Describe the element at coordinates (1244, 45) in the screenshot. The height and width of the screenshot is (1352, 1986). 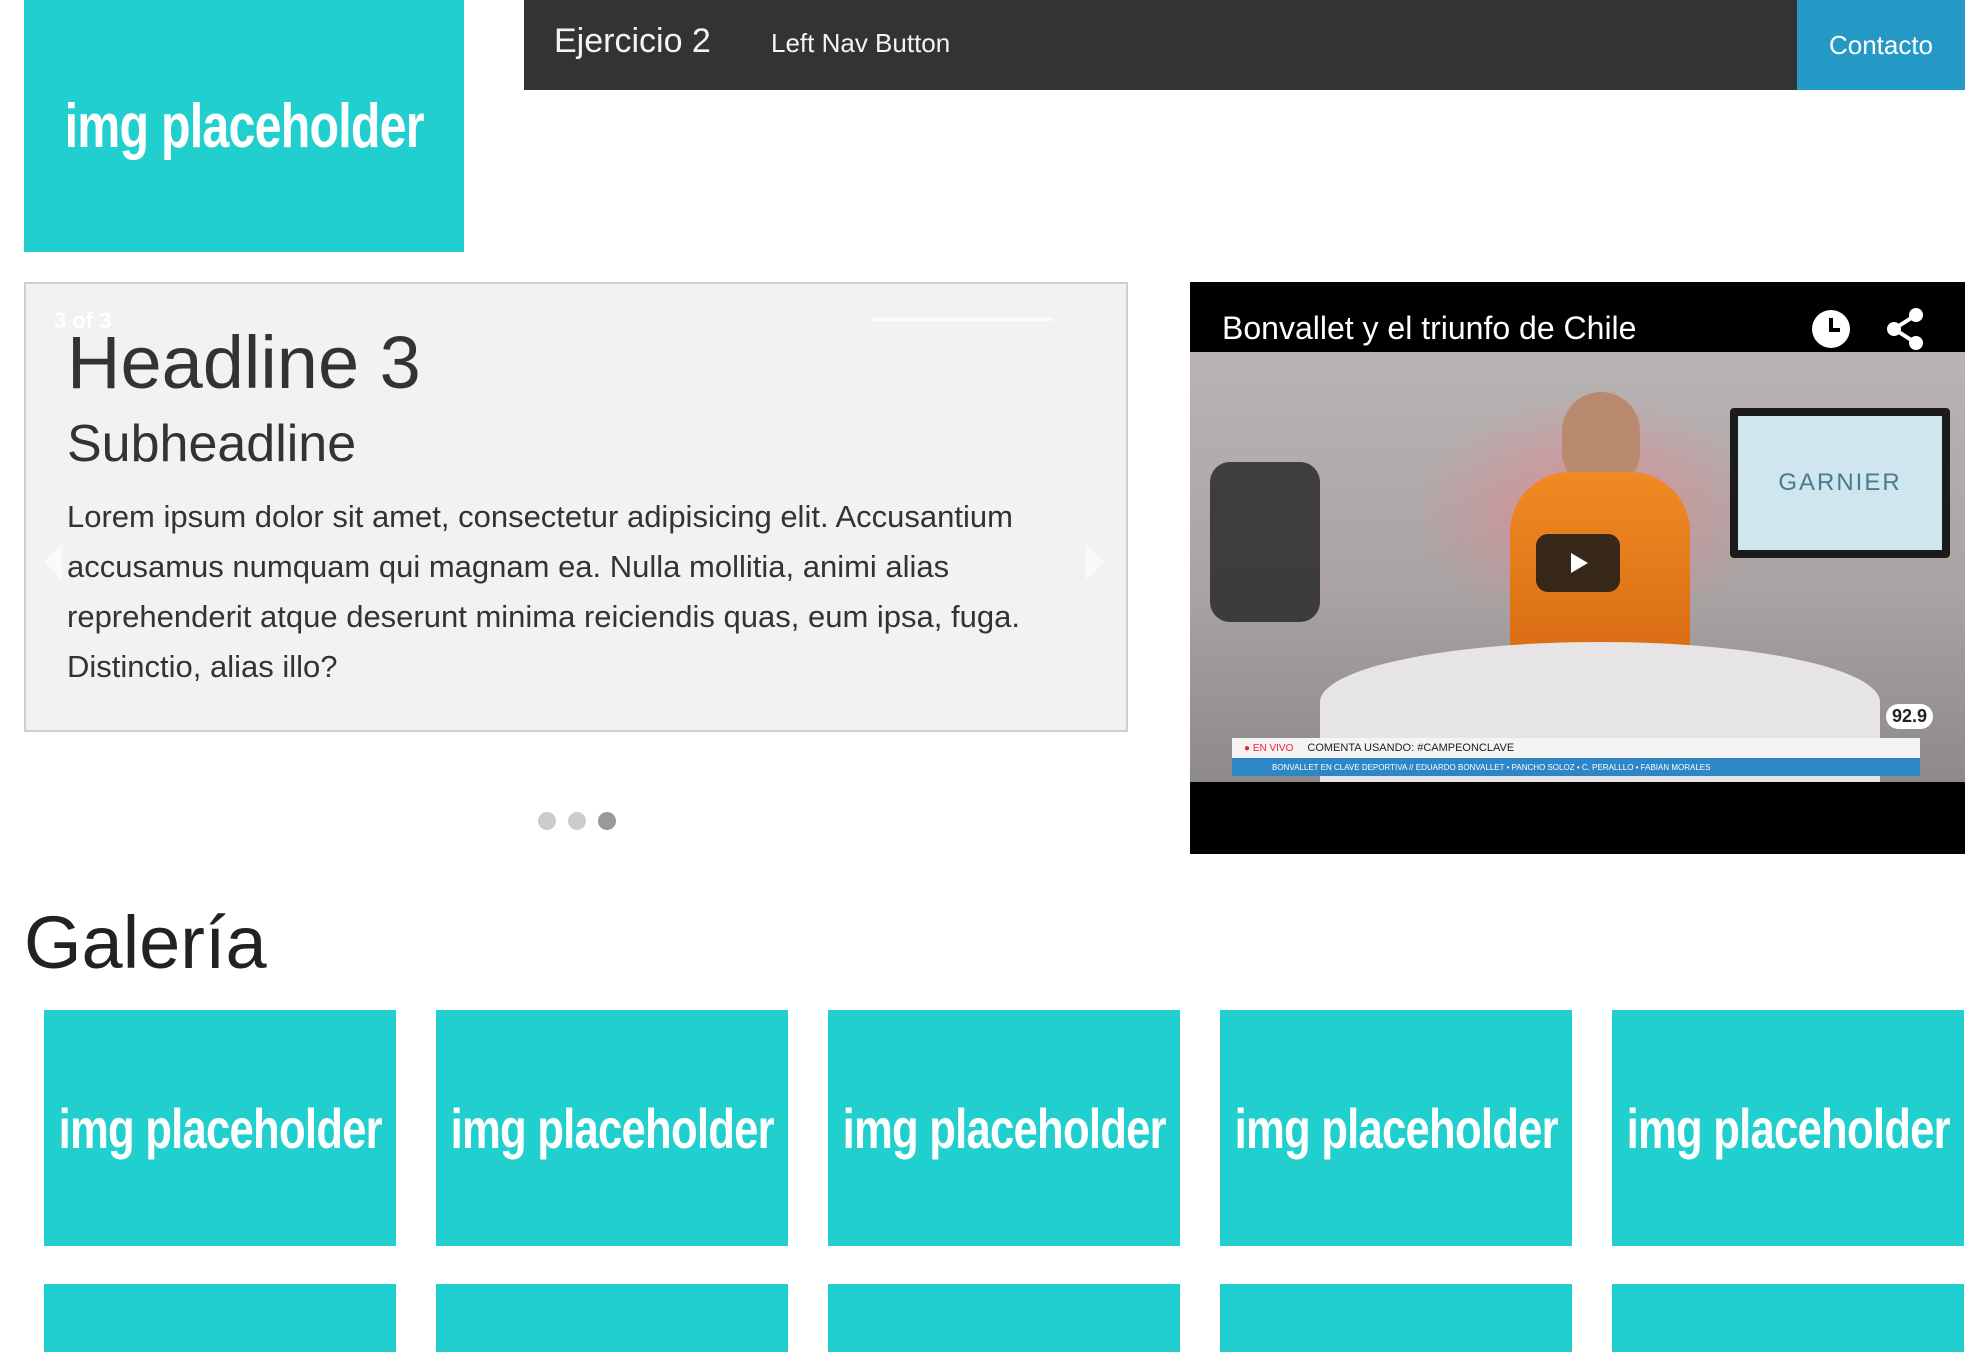
I see `top-navbar: Ejercicio 2 Left Nav Button Contacto` at that location.